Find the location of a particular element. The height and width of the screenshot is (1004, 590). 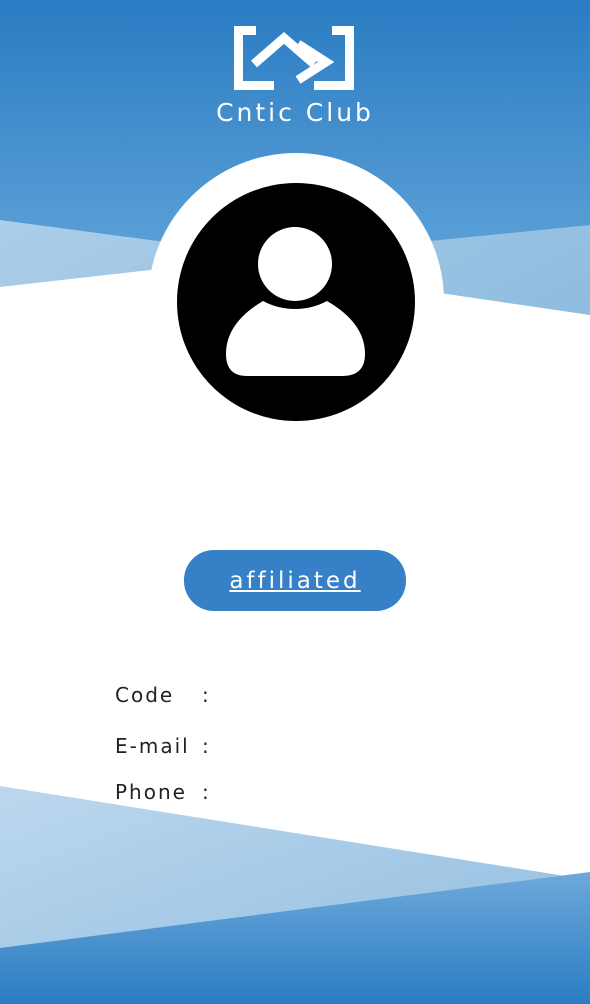

user-avatar-icon is located at coordinates (296, 302).